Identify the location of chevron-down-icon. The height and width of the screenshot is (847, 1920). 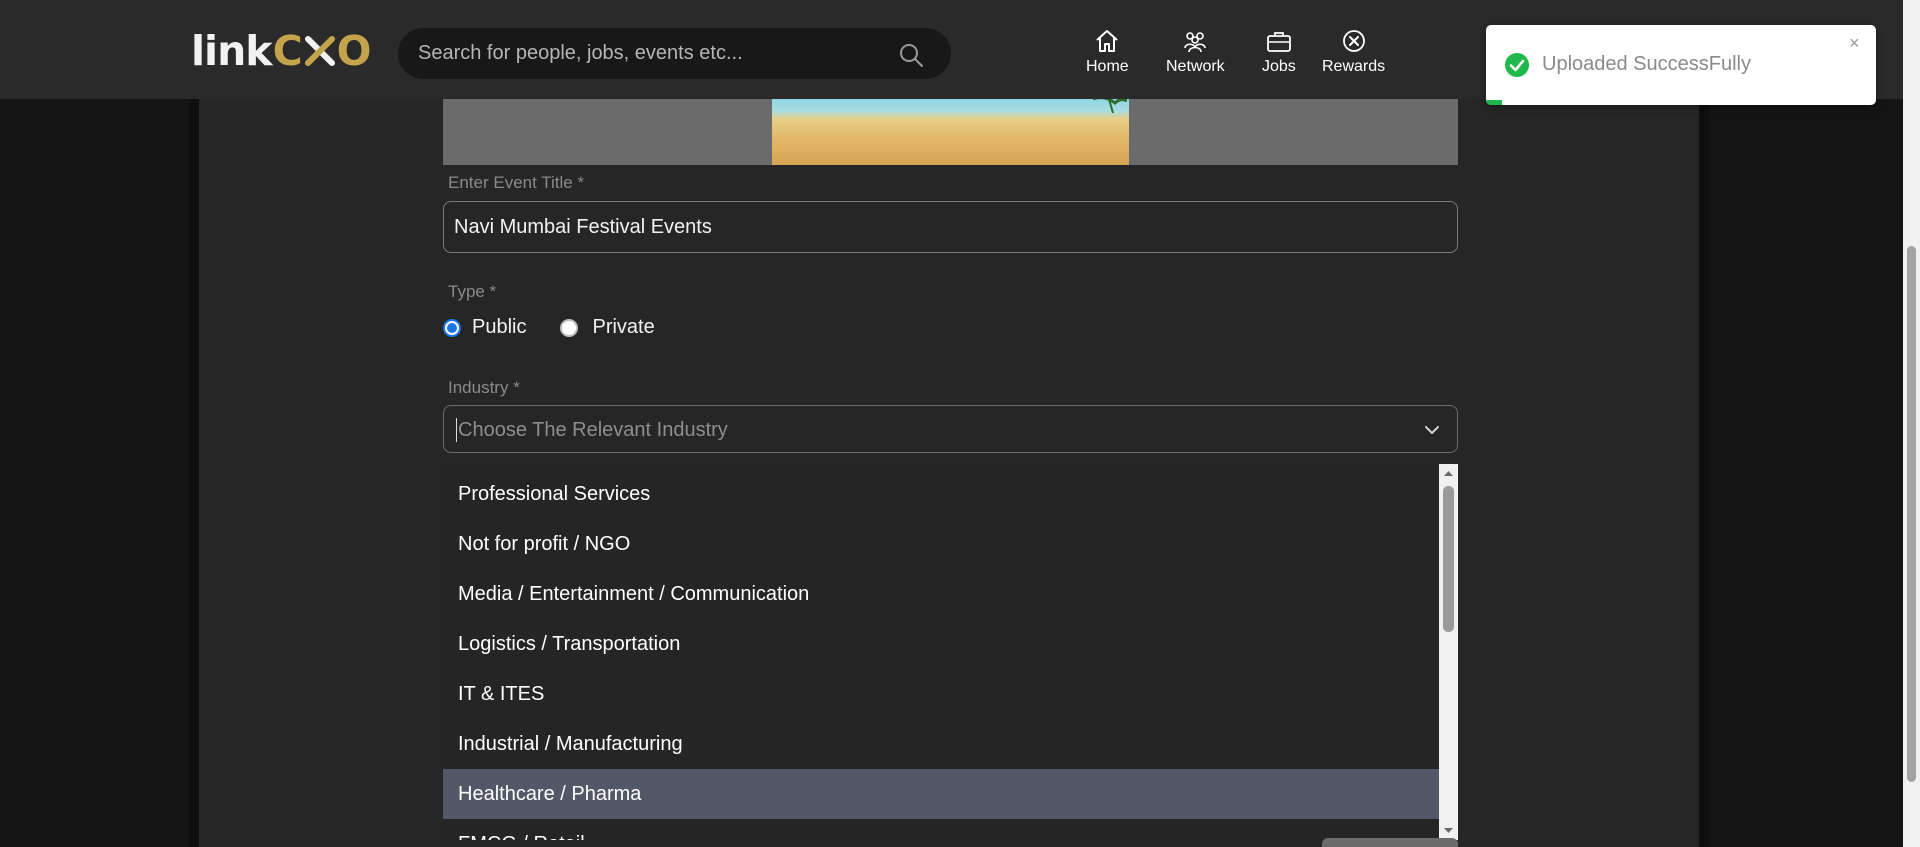
(1432, 430).